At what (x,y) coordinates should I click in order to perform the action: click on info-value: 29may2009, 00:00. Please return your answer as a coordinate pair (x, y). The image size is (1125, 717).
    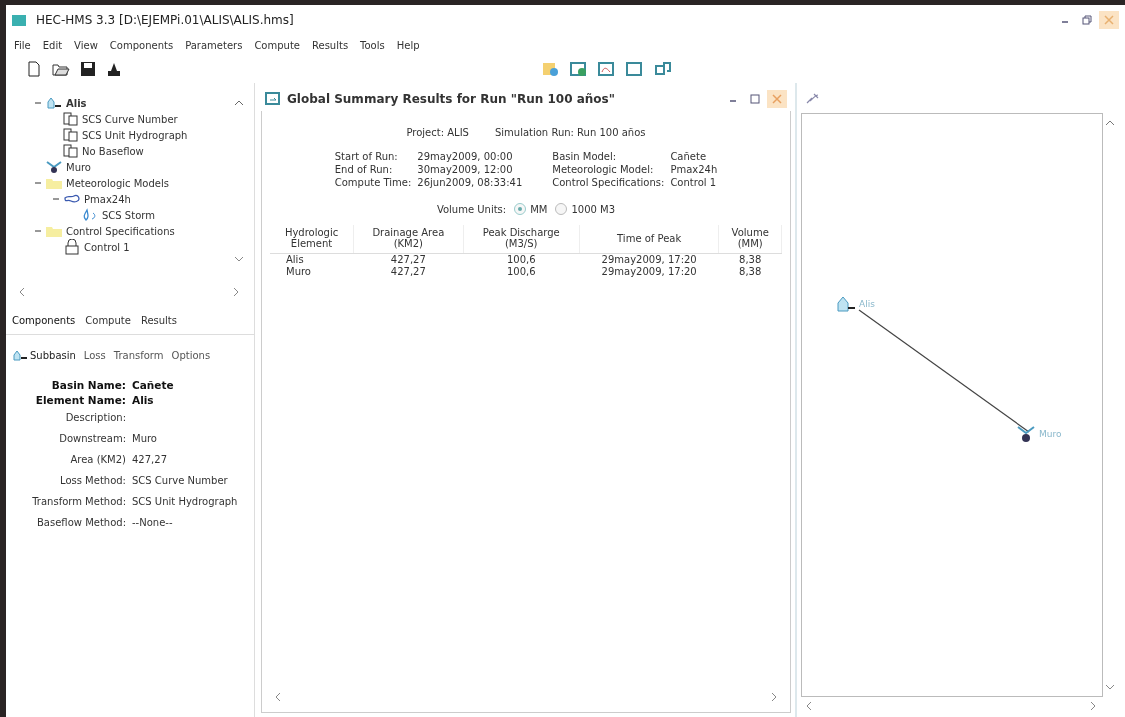
    Looking at the image, I should click on (465, 156).